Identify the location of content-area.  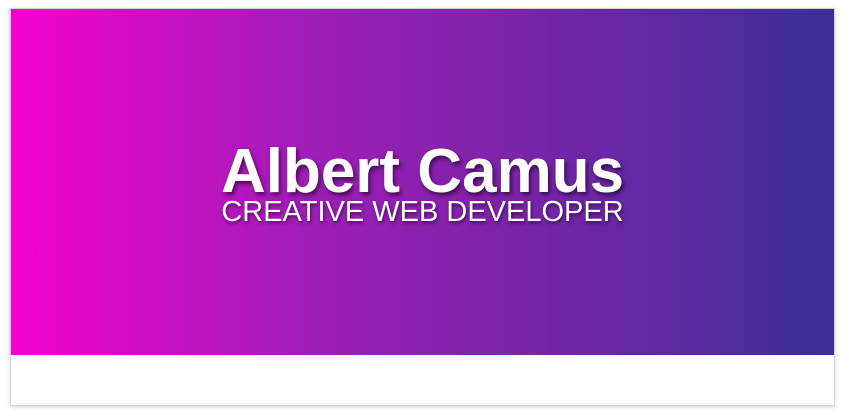
(422, 380).